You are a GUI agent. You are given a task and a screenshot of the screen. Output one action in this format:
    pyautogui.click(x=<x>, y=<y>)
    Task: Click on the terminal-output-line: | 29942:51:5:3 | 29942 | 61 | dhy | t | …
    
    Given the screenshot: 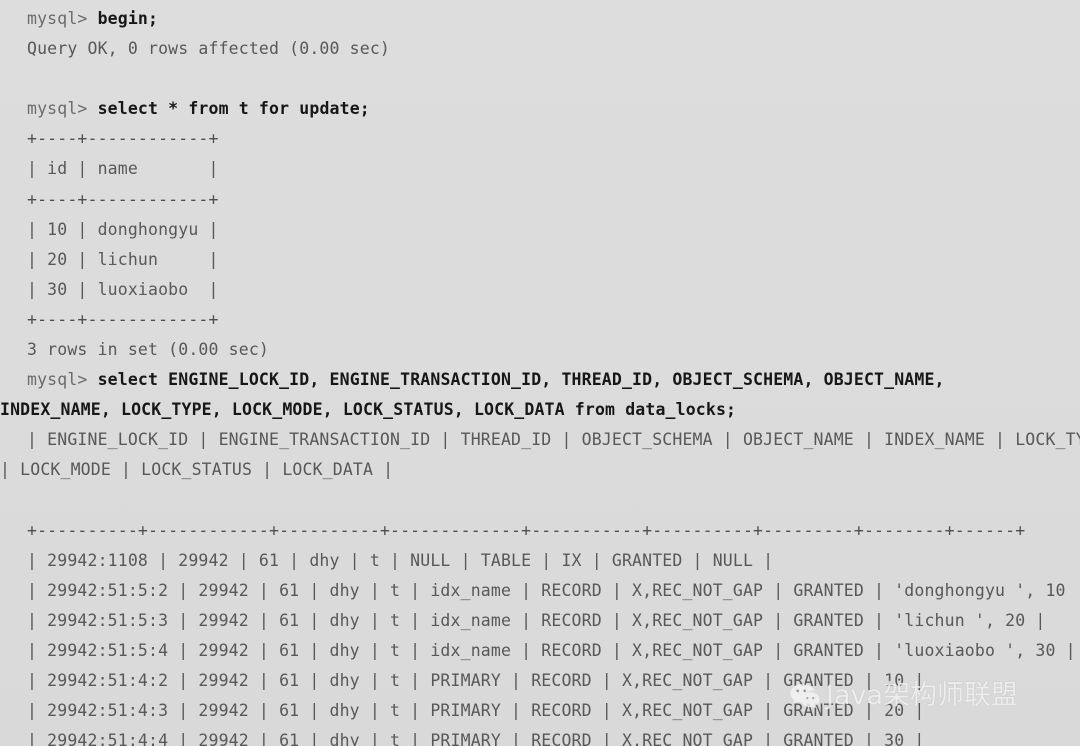 What is the action you would take?
    pyautogui.click(x=540, y=621)
    